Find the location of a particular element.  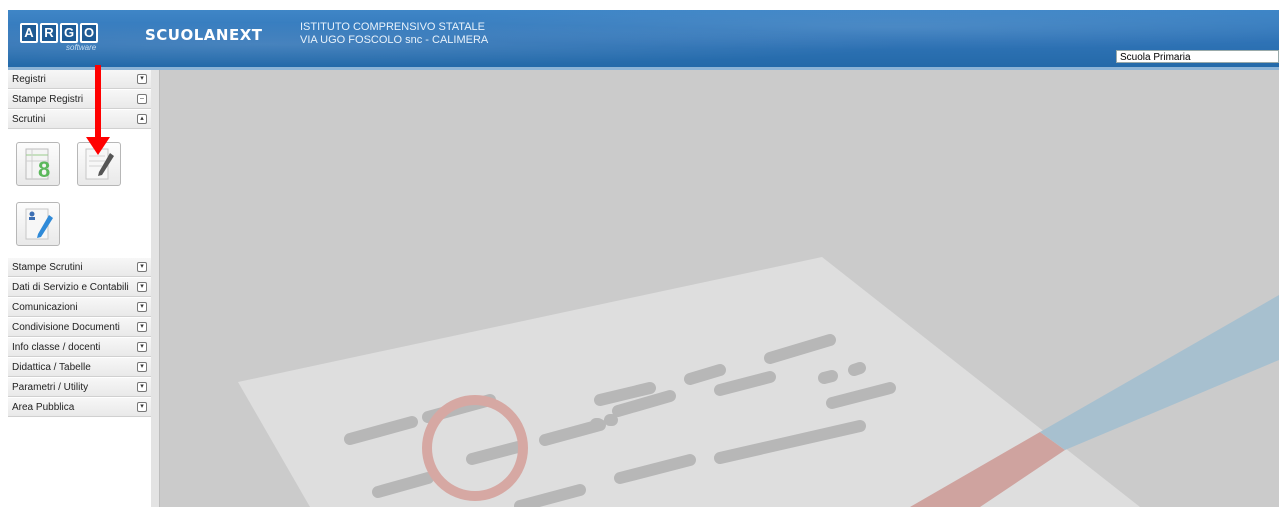

menu-item-condivisione-documenti: Condivisione Documenti ▾ is located at coordinates (79, 327).